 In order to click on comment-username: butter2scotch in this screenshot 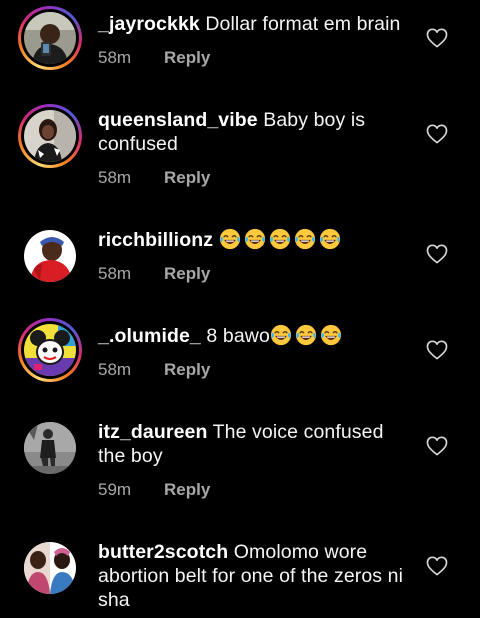, I will do `click(163, 552)`.